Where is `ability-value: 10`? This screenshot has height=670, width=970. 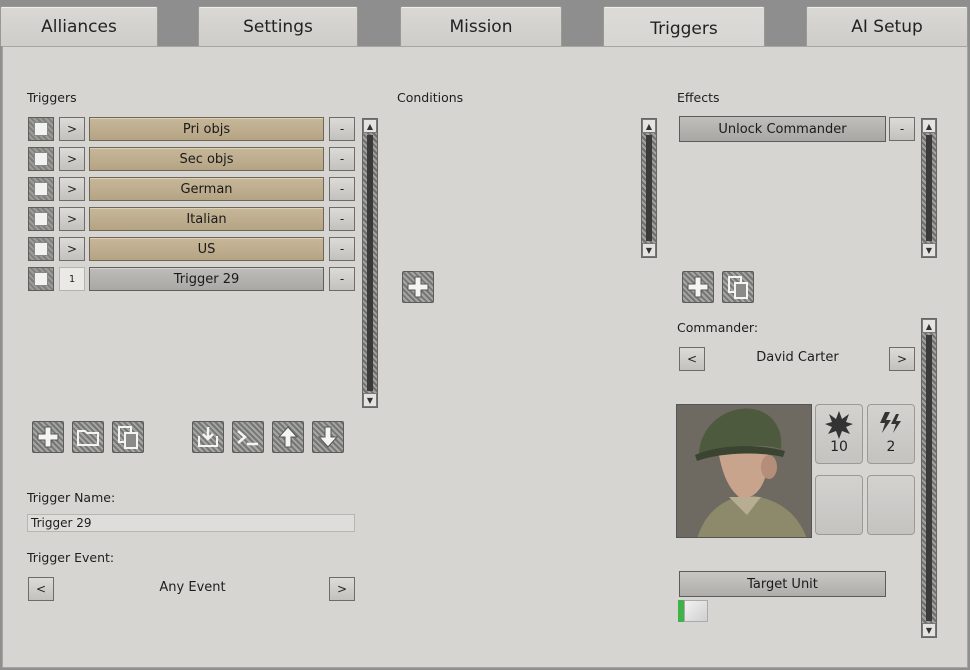
ability-value: 10 is located at coordinates (839, 447).